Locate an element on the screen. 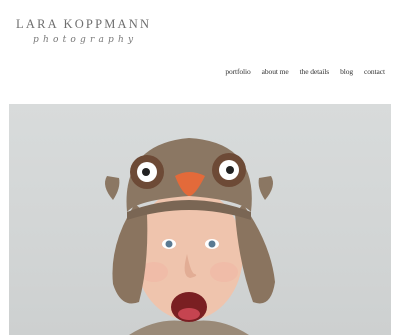 The height and width of the screenshot is (335, 400). nav-item-blog: blog is located at coordinates (346, 71).